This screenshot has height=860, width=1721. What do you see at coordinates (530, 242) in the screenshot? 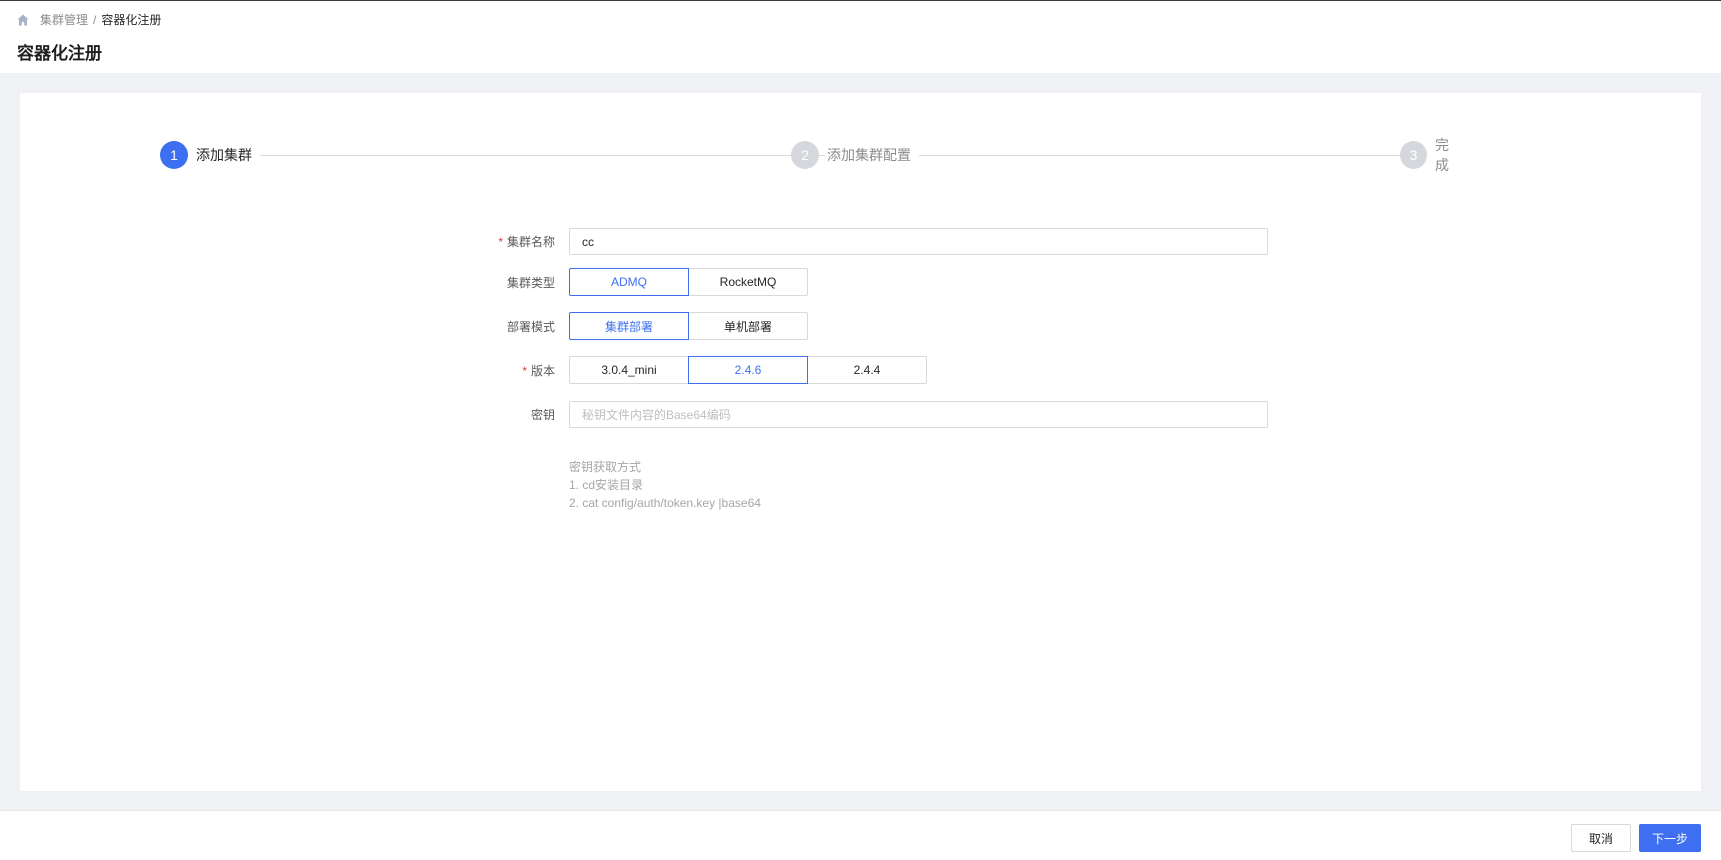
I see `cluster-name-label-text: 集群名称` at bounding box center [530, 242].